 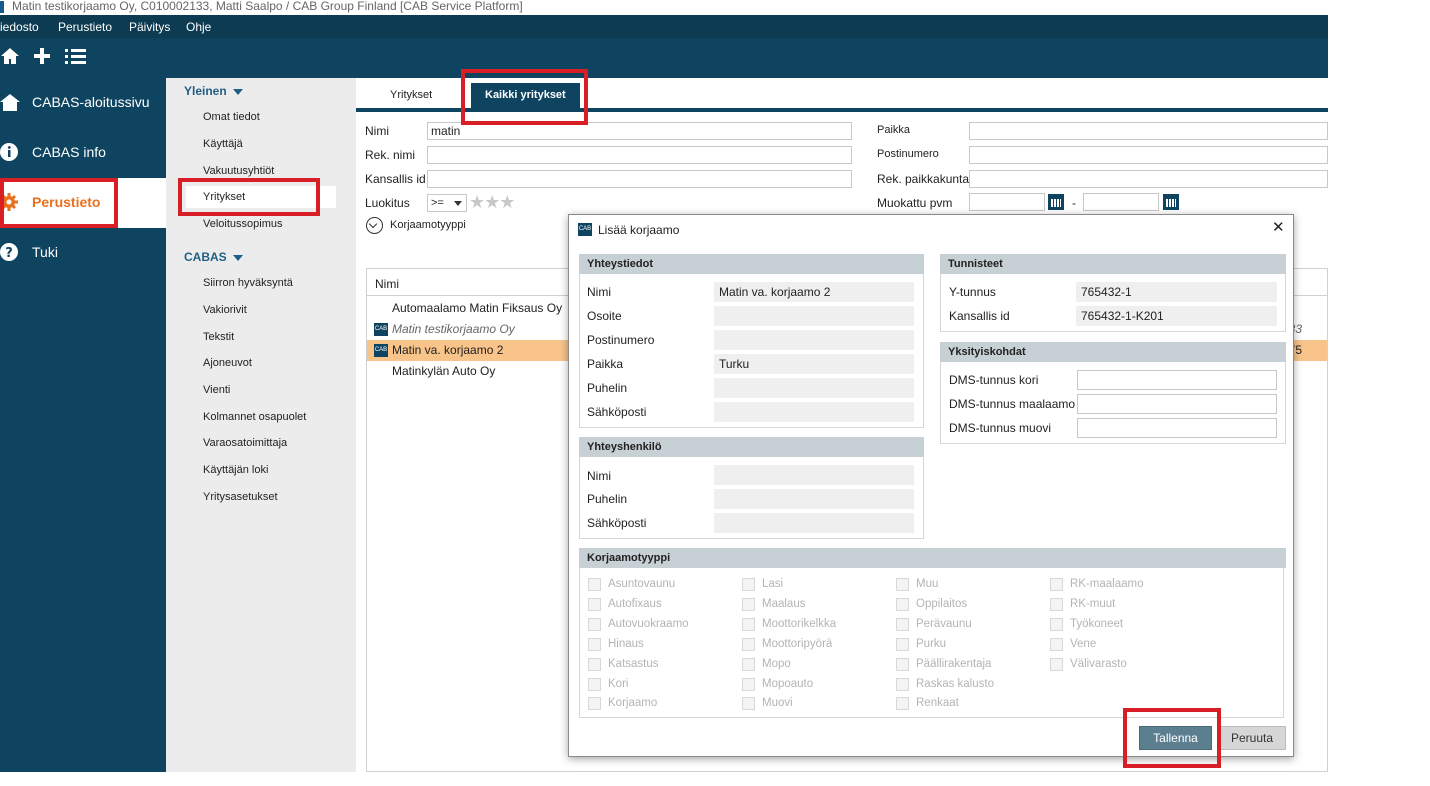 What do you see at coordinates (751, 447) in the screenshot?
I see `panel-header-yhteyshenkilo: Yhteyshenkilö` at bounding box center [751, 447].